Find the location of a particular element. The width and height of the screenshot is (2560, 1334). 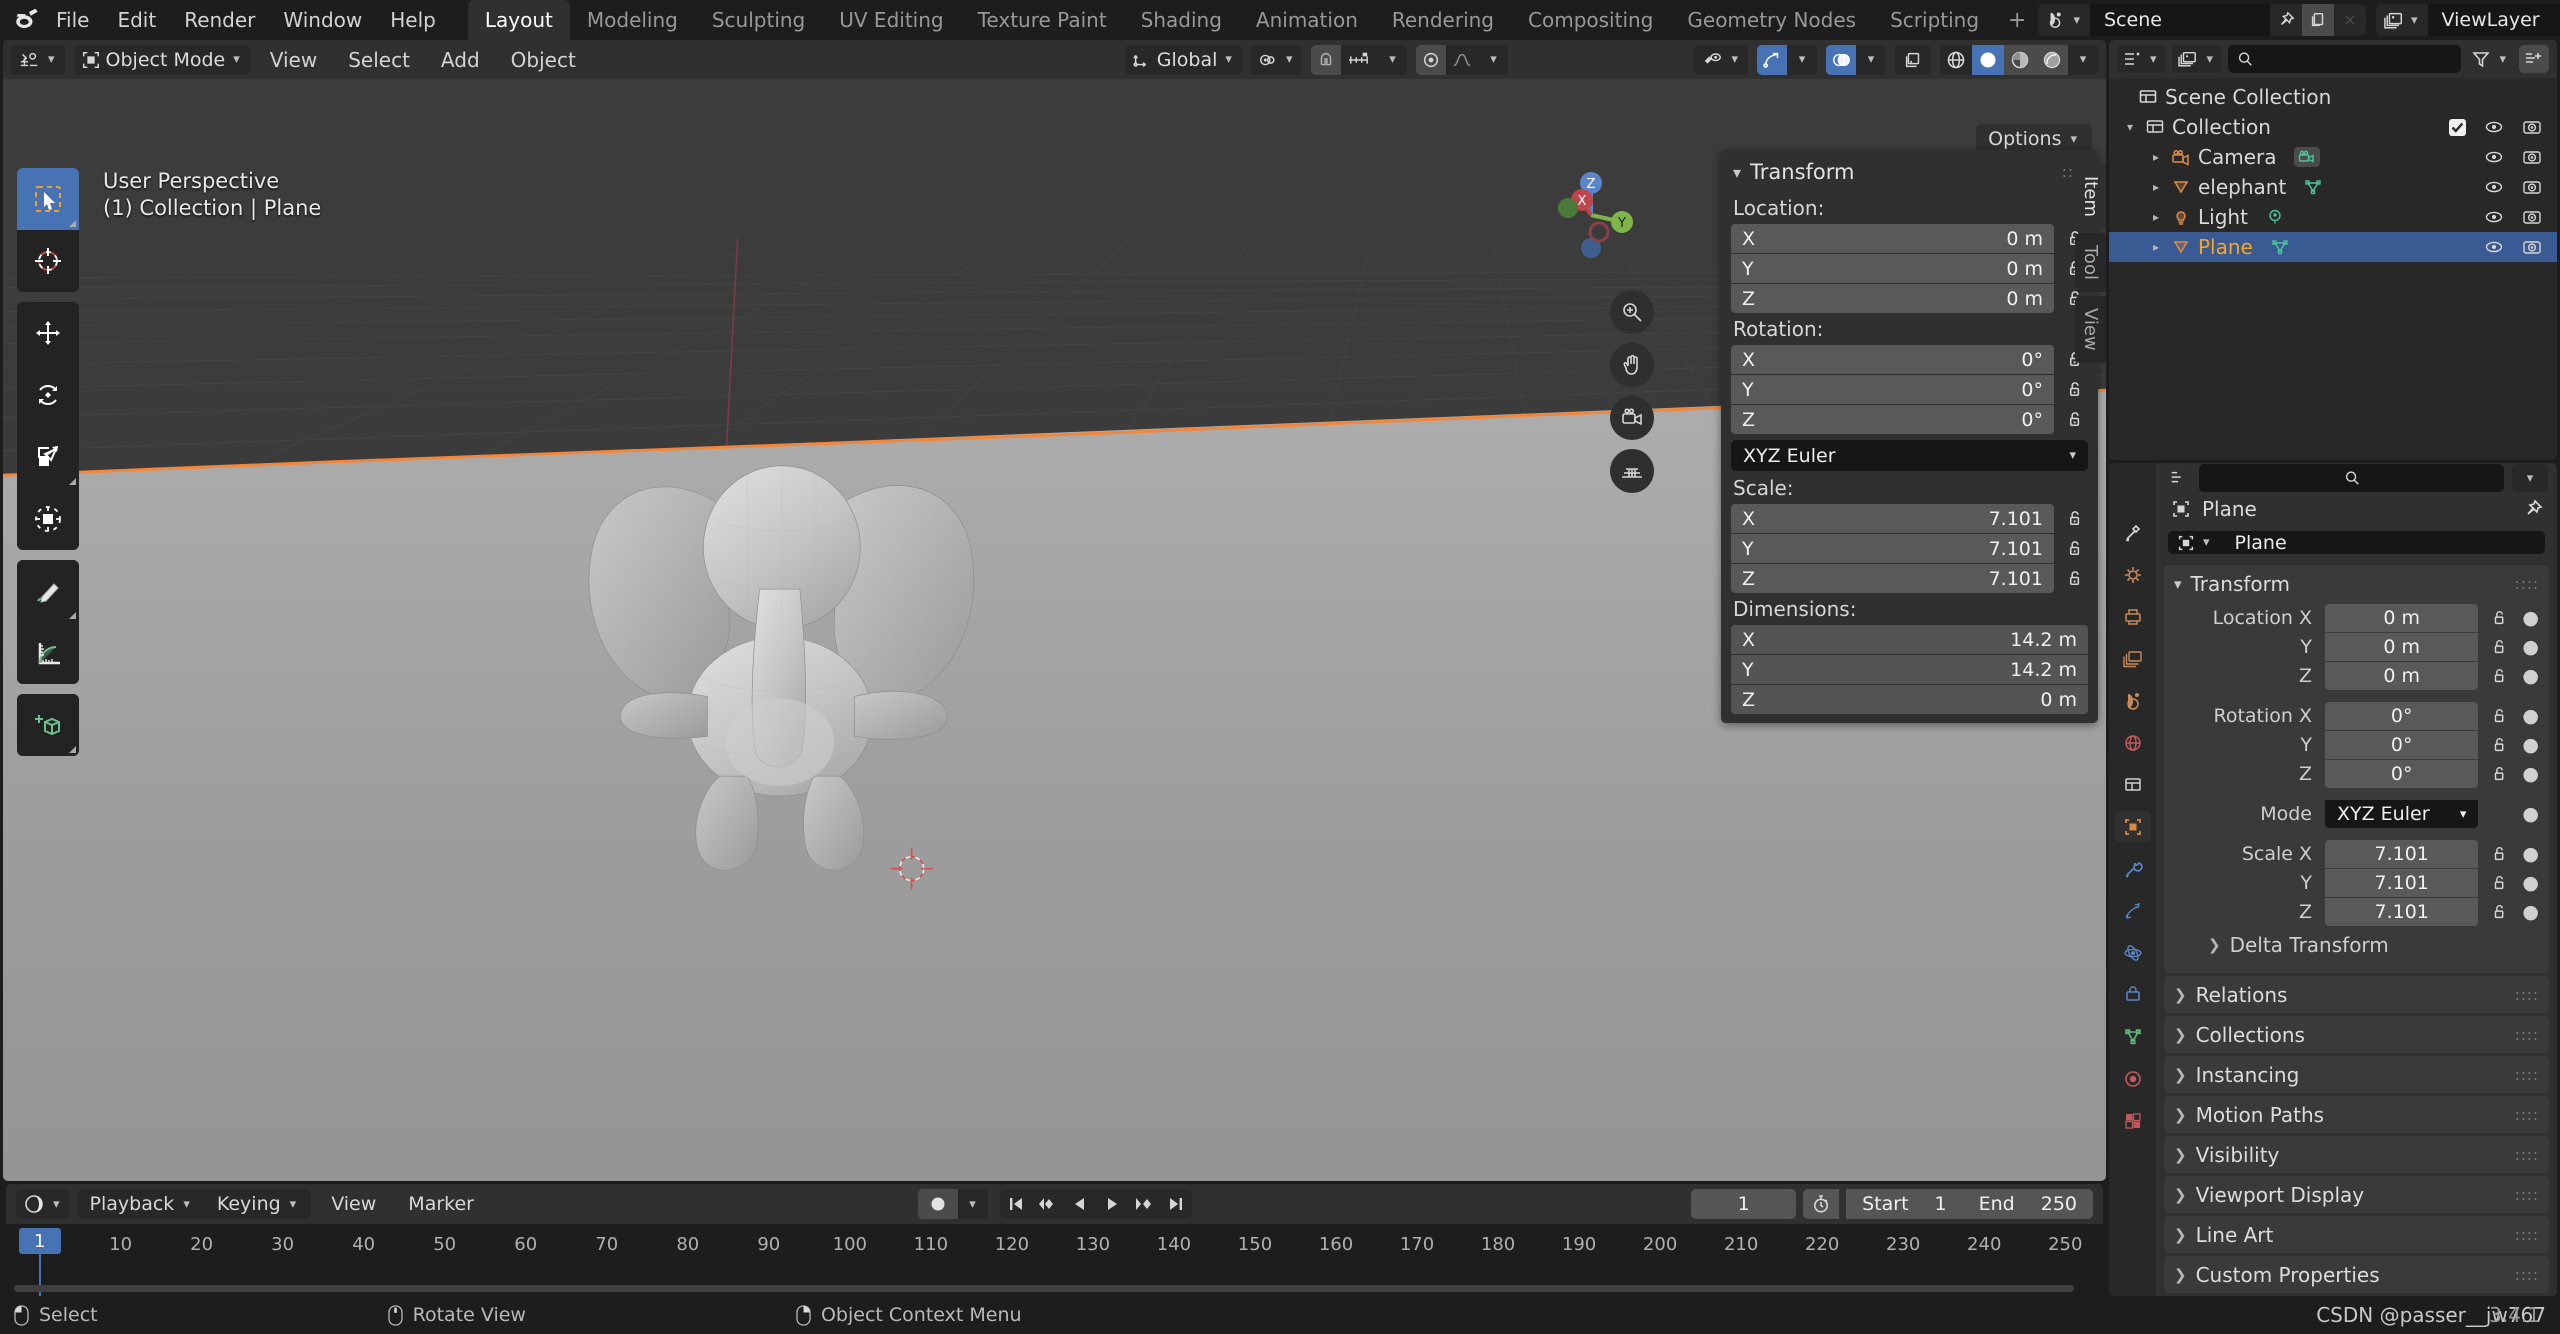

menu-edit: Edit is located at coordinates (136, 20).